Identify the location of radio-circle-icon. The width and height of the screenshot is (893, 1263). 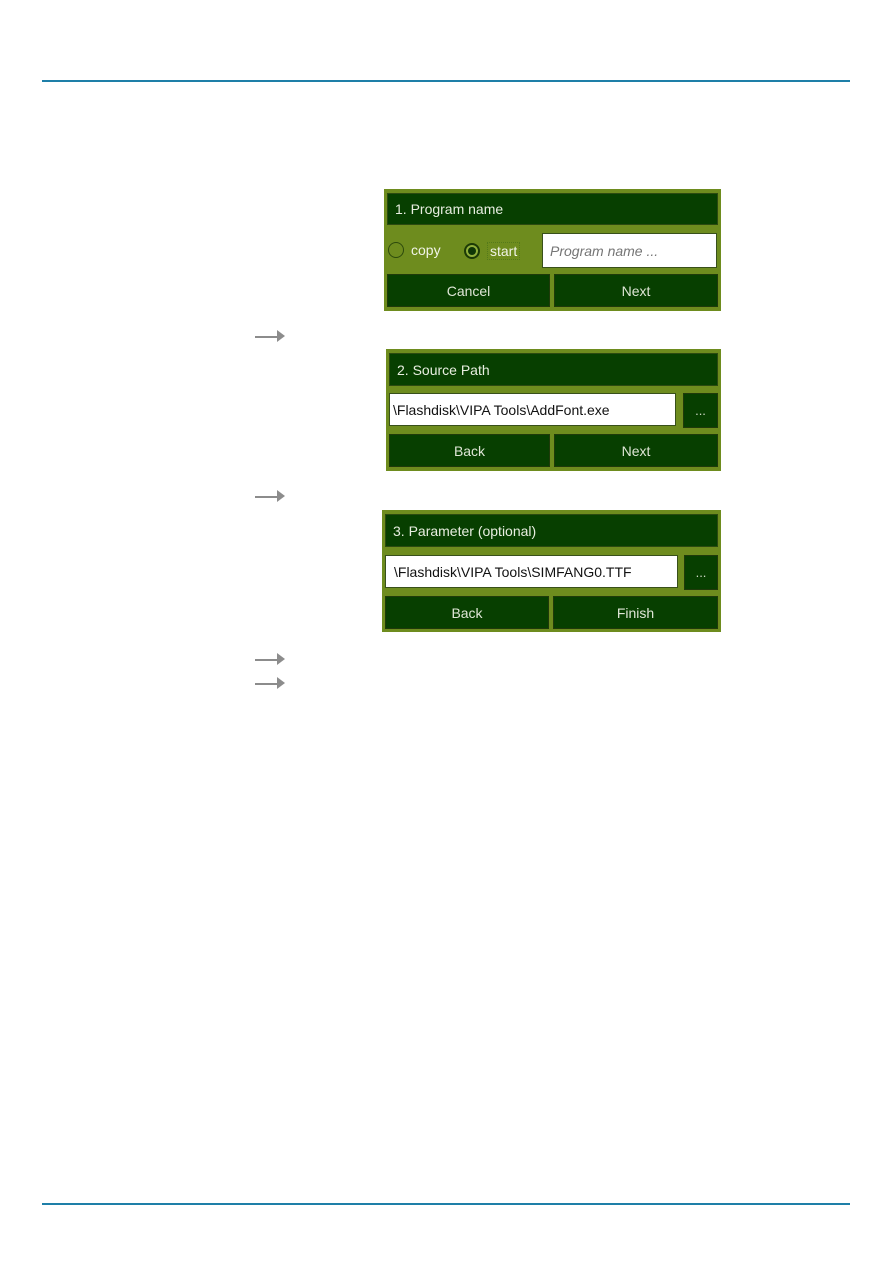
(396, 250).